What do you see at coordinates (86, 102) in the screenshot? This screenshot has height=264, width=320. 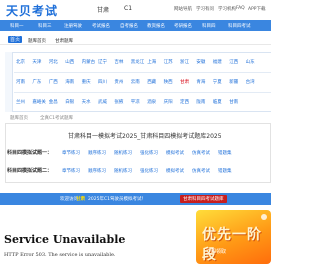 I see `province-link: 天水` at bounding box center [86, 102].